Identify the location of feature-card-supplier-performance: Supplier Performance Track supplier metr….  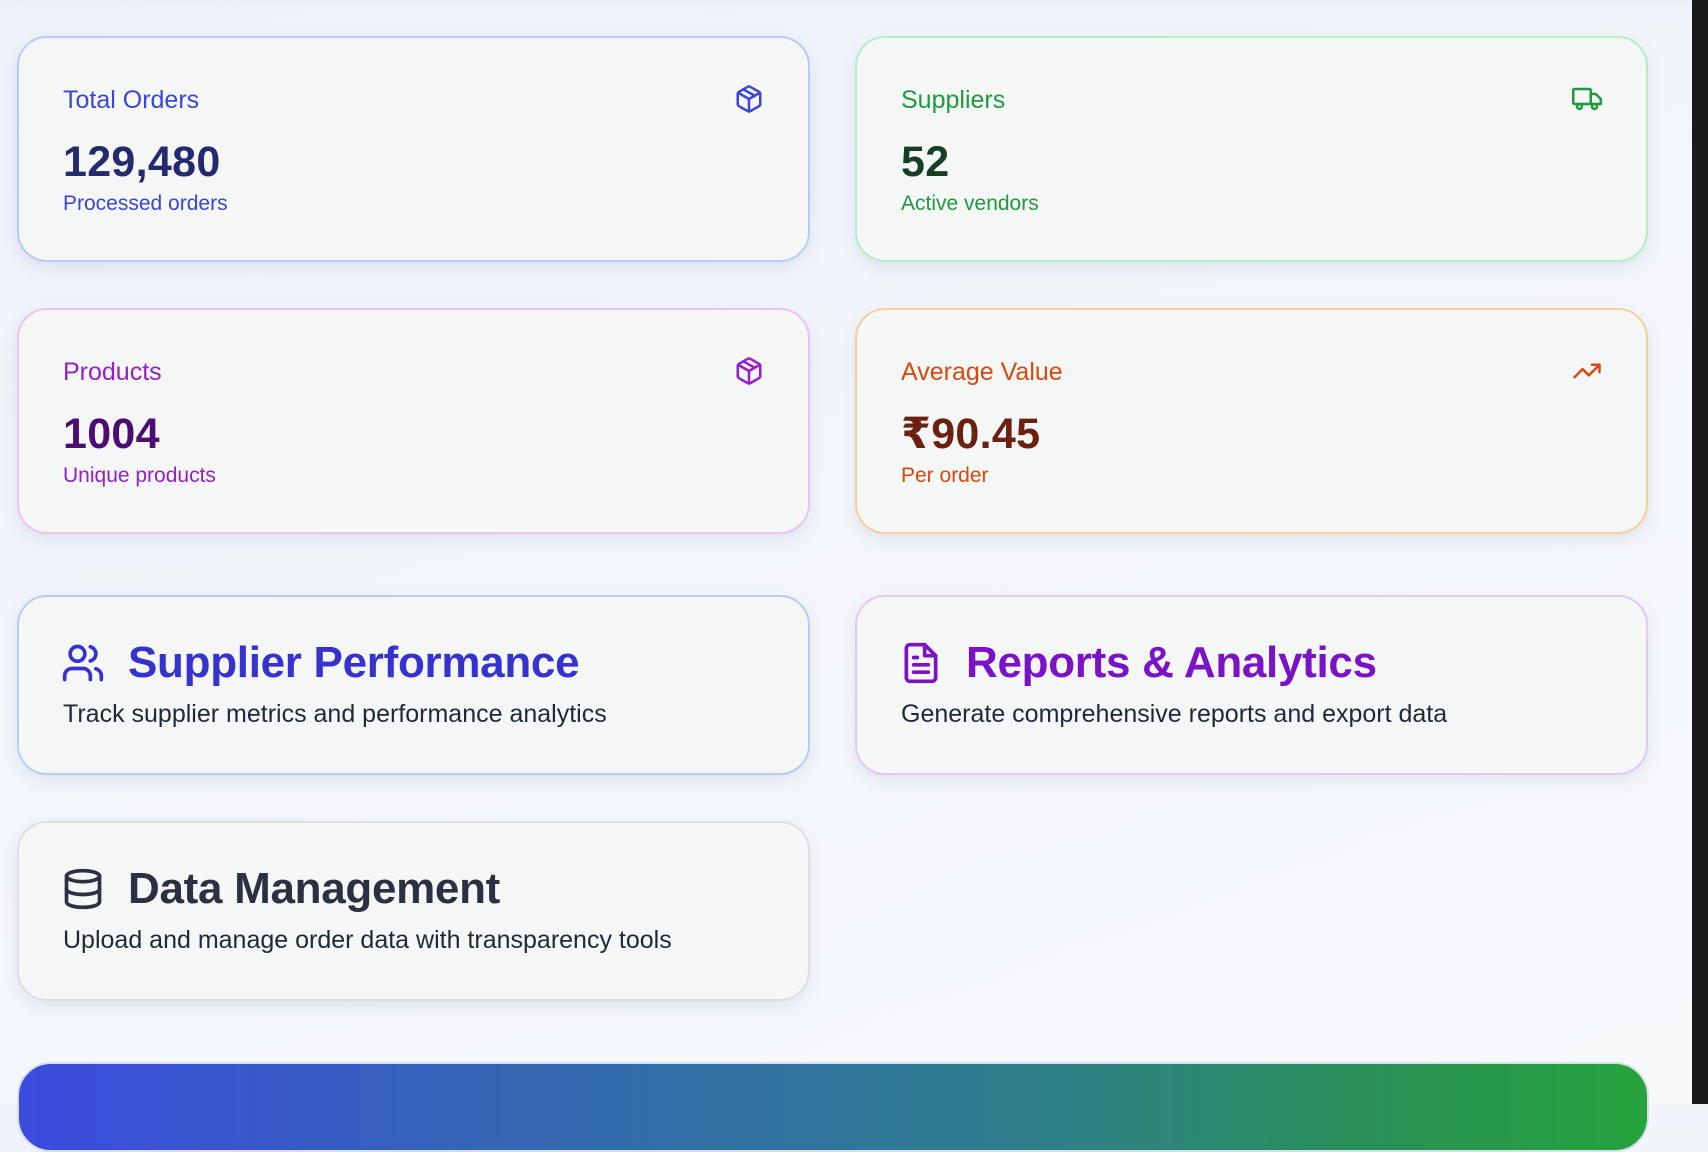
(413, 685).